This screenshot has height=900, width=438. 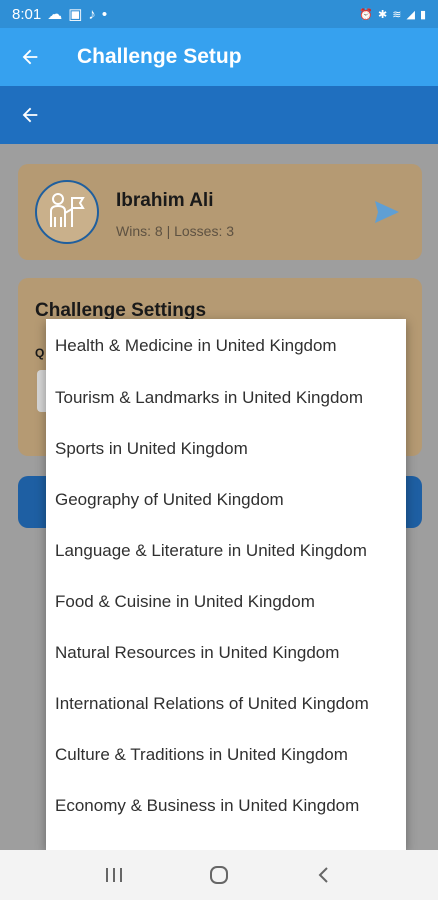 What do you see at coordinates (220, 212) in the screenshot?
I see `player-card: Ibrahim Ali Wins: 8 | Losses: 3` at bounding box center [220, 212].